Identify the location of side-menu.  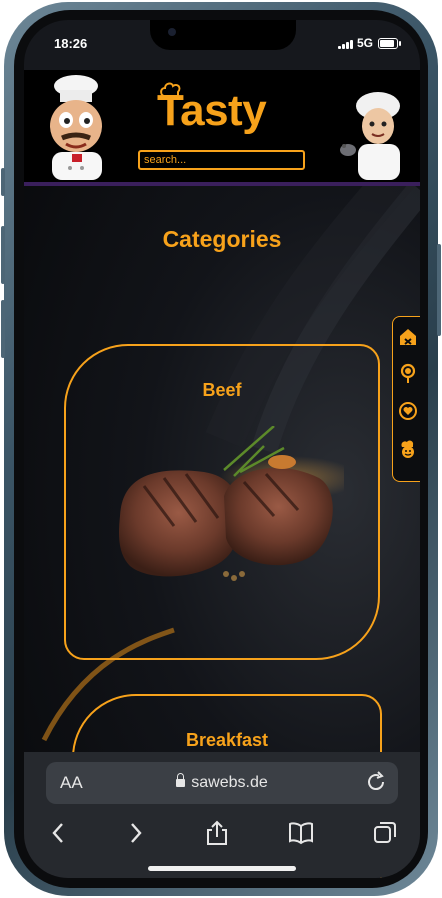
(406, 399).